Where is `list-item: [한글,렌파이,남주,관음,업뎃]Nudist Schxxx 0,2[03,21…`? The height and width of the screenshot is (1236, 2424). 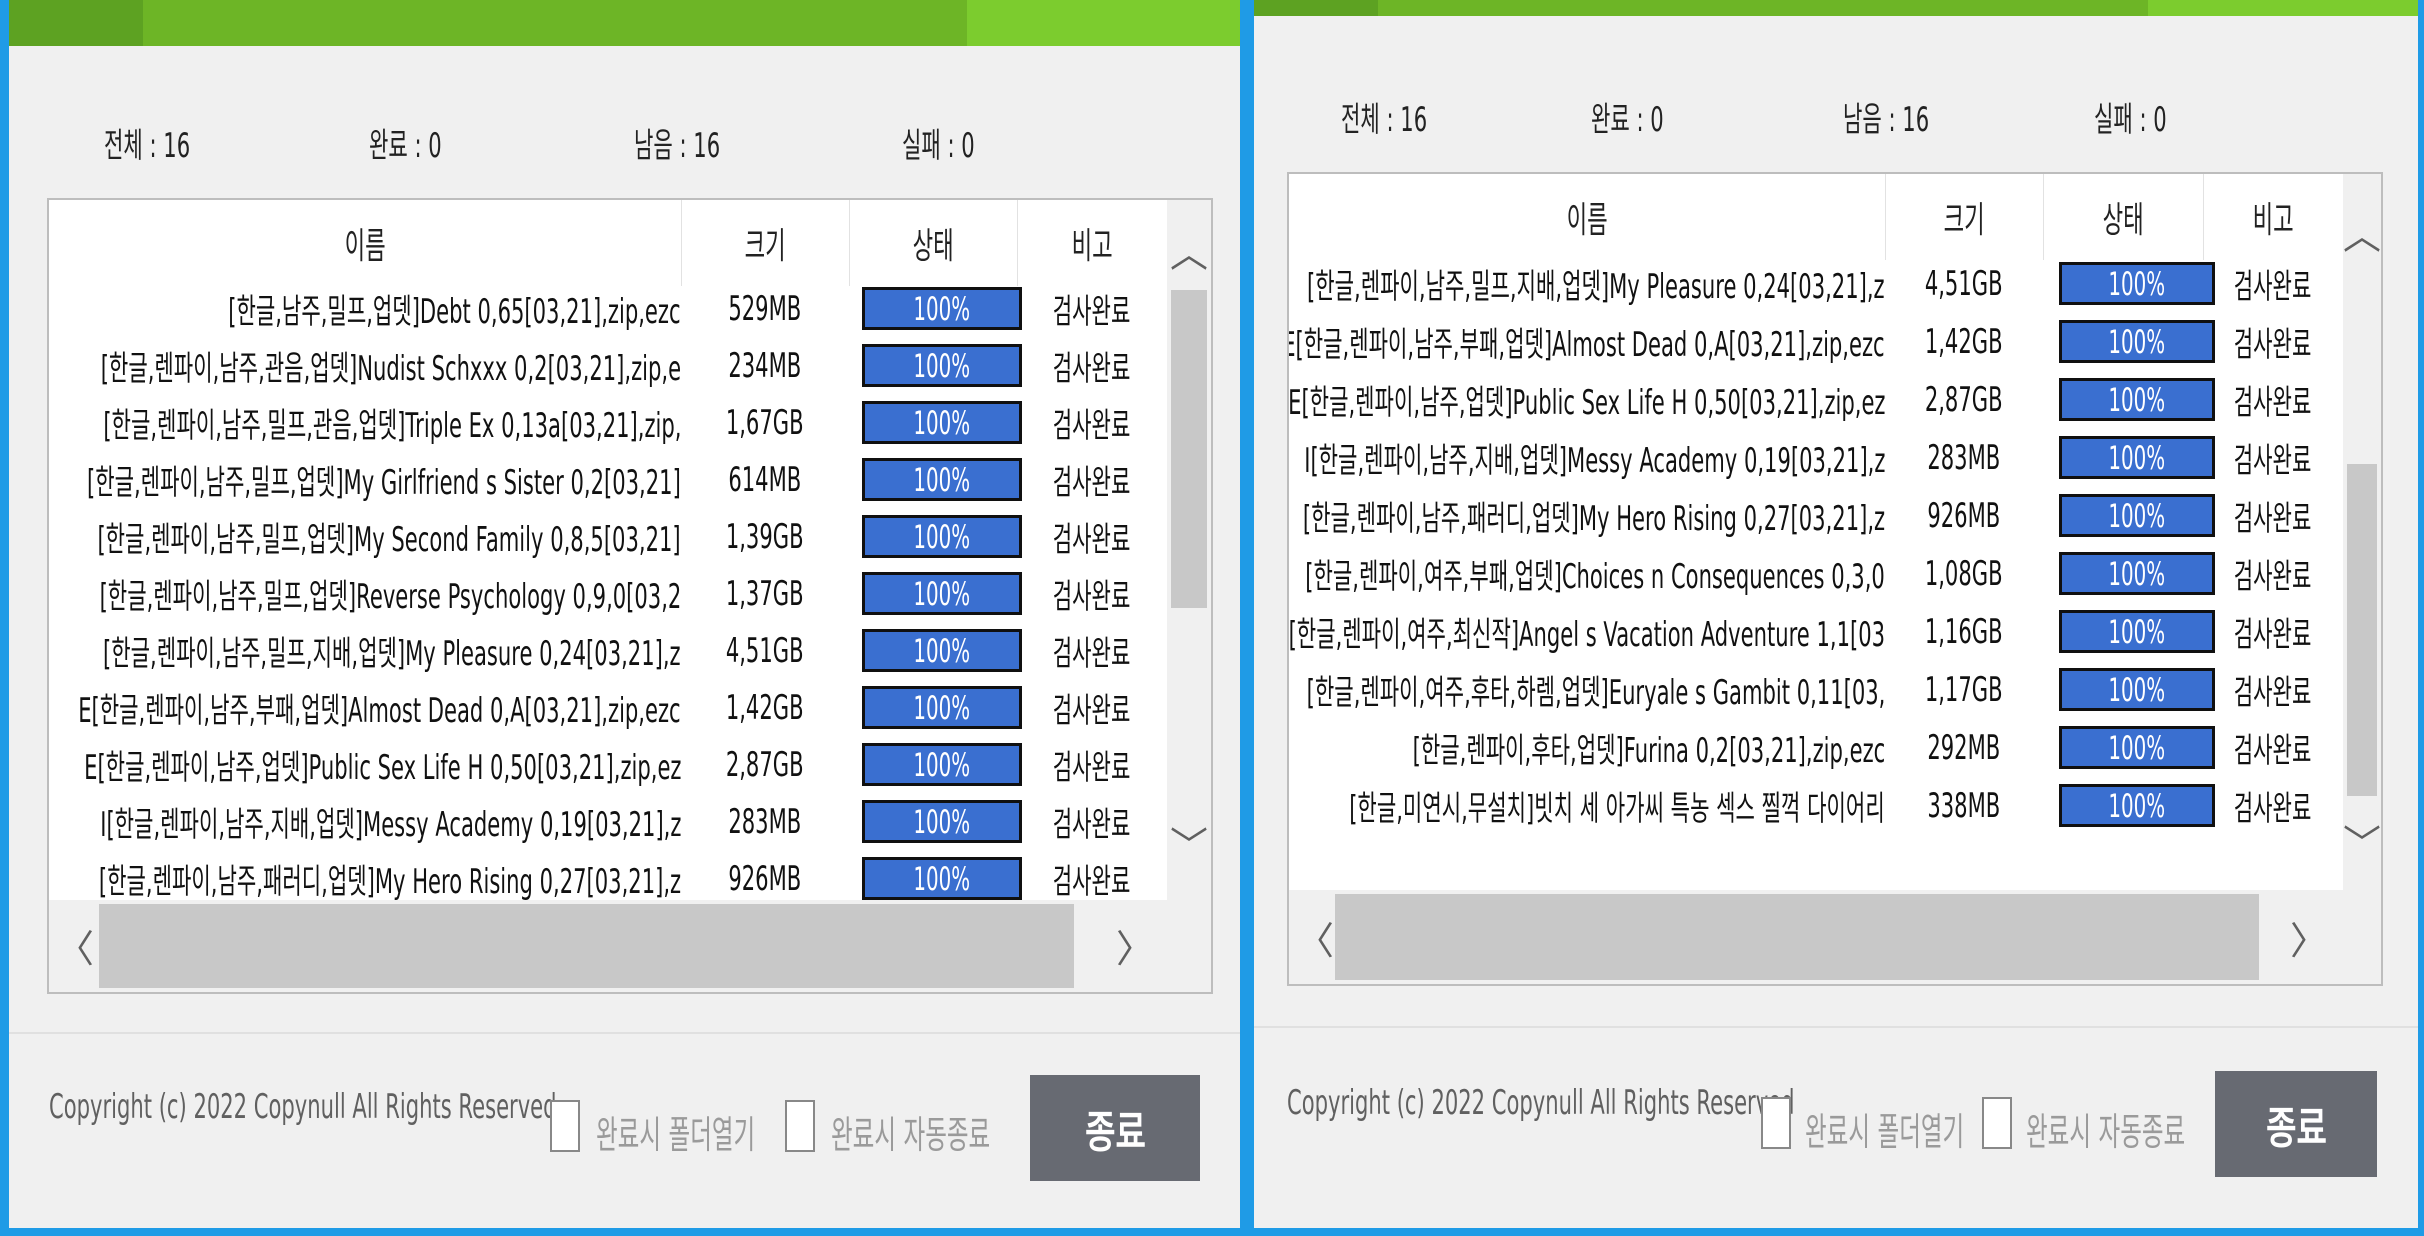
list-item: [한글,렌파이,남주,관음,업뎃]Nudist Schxxx 0,2[03,21… is located at coordinates (608, 365).